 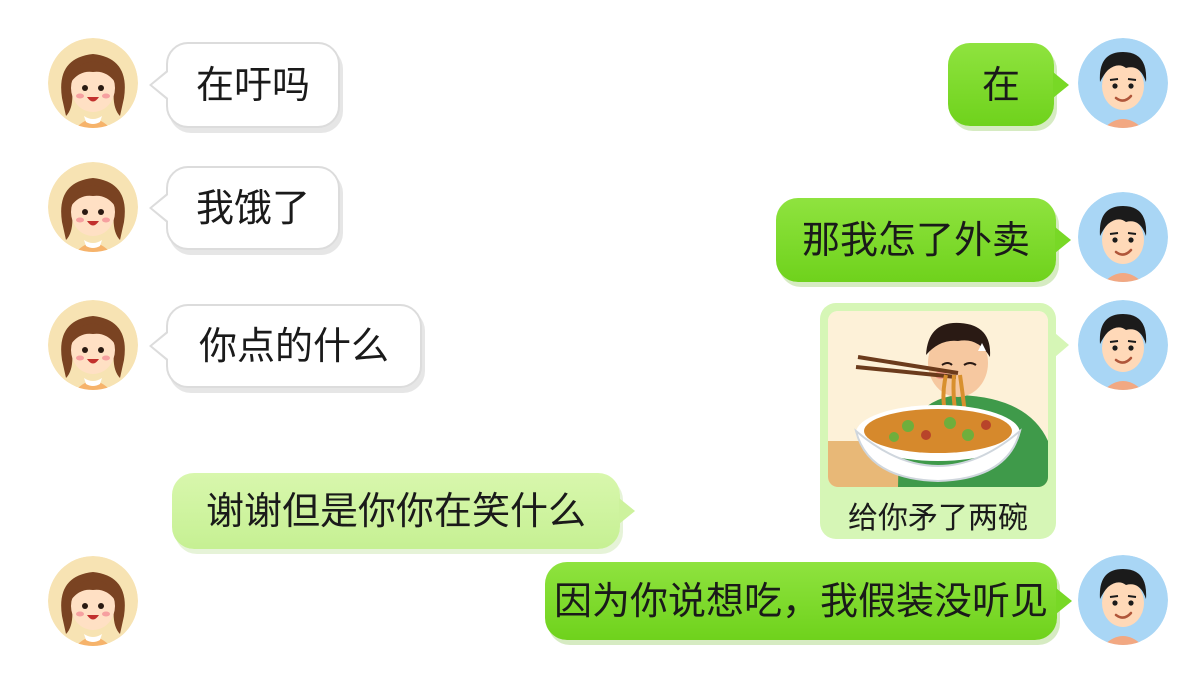 I want to click on message-bubble-boy-2: 那我怎了外卖, so click(x=923, y=240).